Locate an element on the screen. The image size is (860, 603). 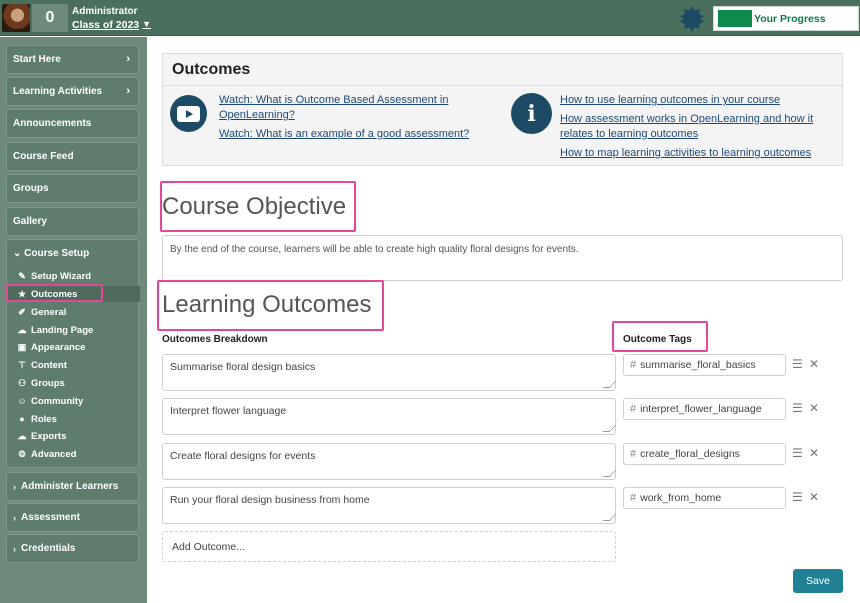
badge-icon is located at coordinates (692, 19).